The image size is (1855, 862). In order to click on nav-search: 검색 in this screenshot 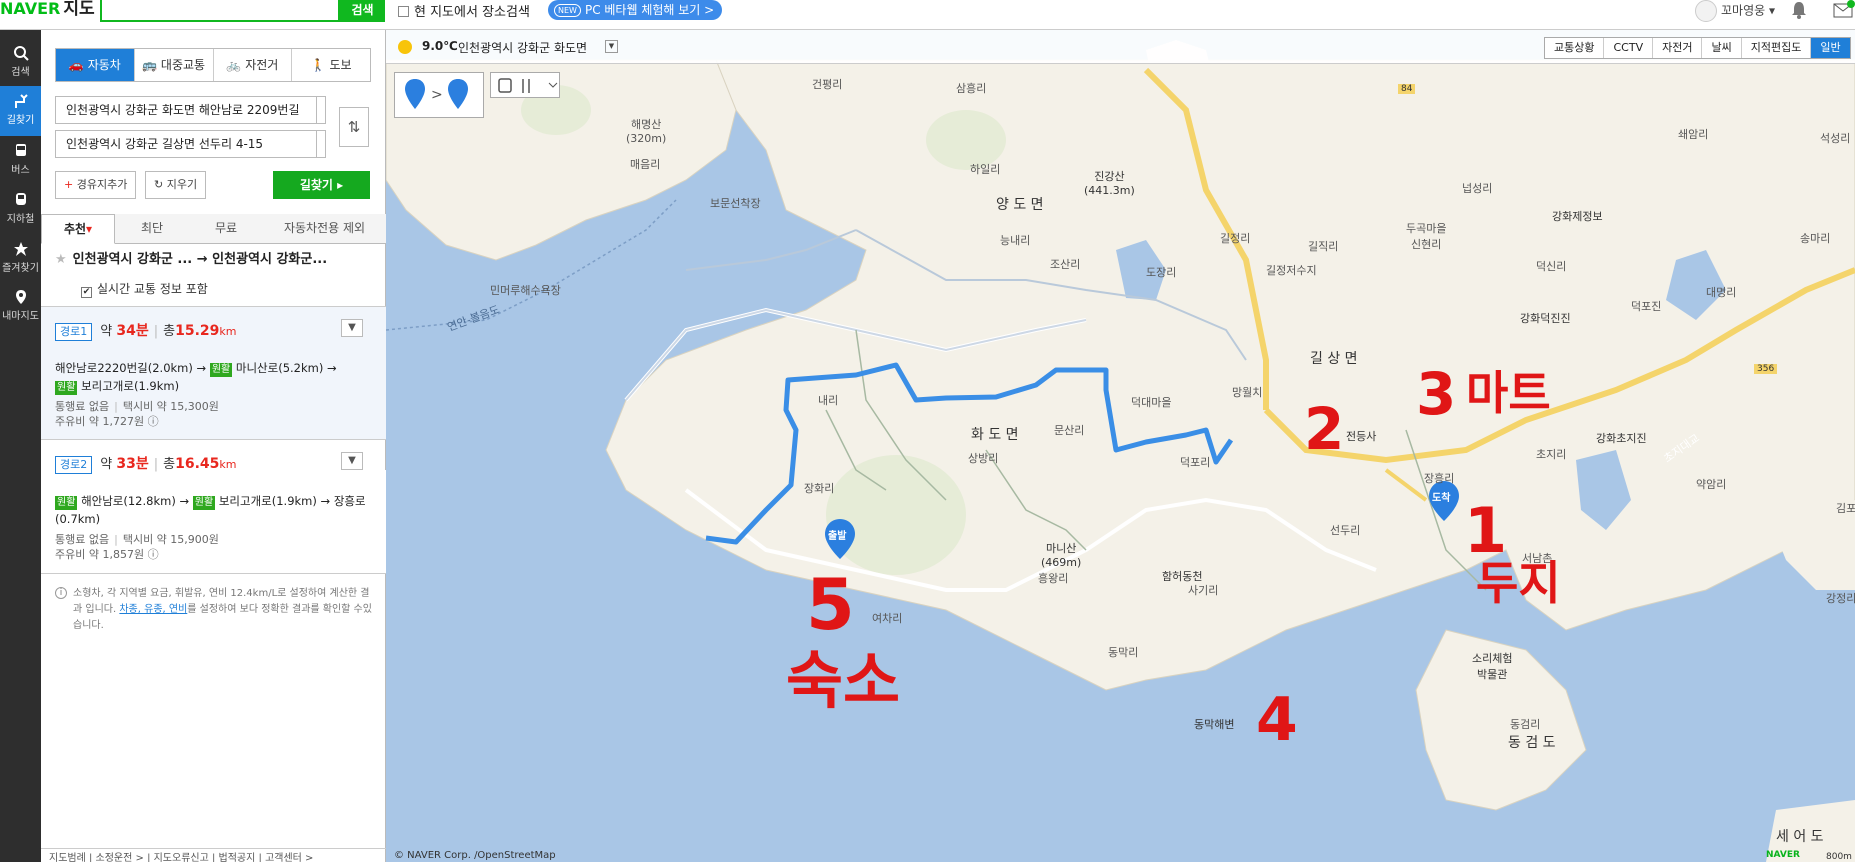, I will do `click(20, 63)`.